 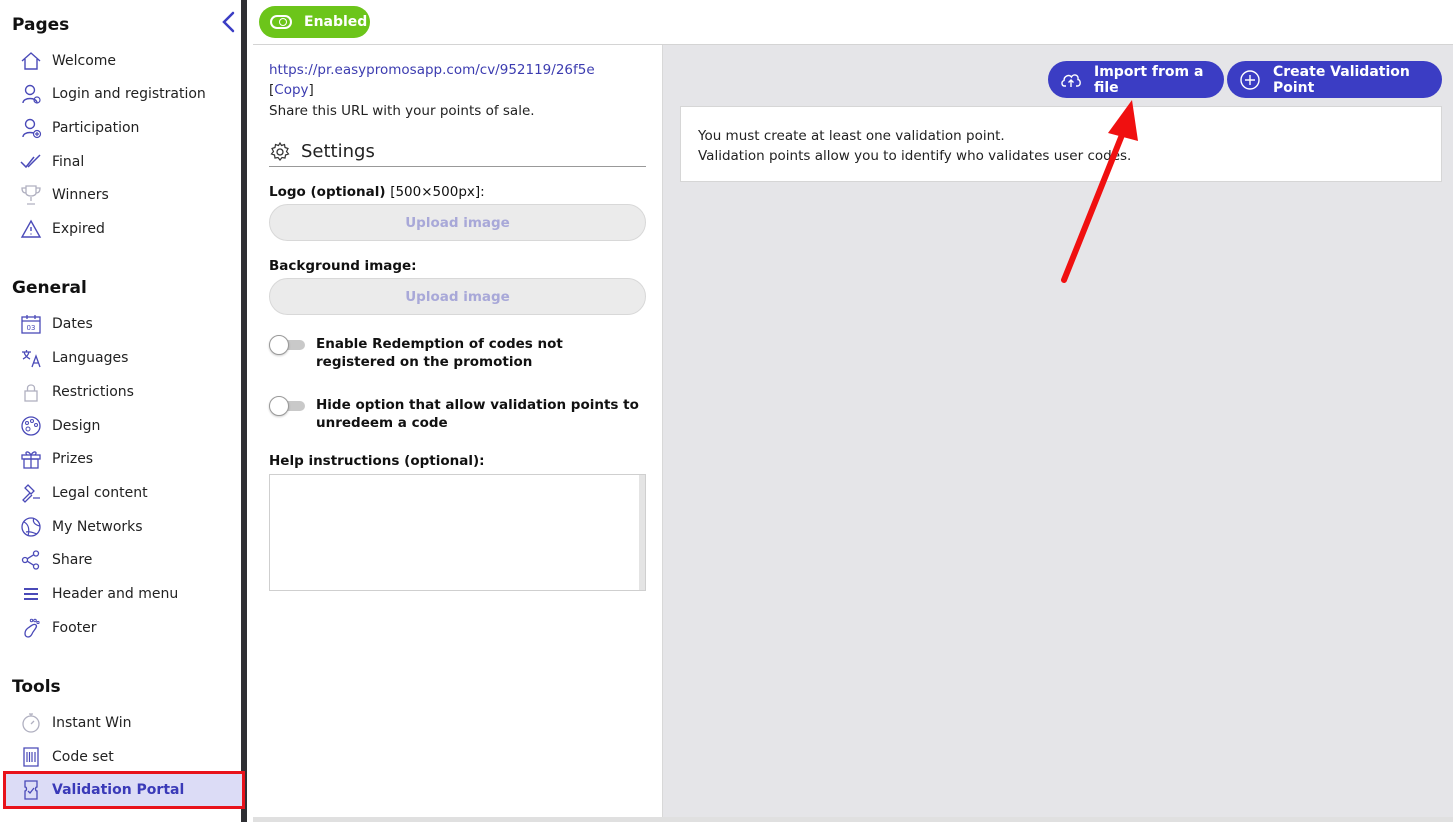 What do you see at coordinates (49, 288) in the screenshot?
I see `section-title-general: General` at bounding box center [49, 288].